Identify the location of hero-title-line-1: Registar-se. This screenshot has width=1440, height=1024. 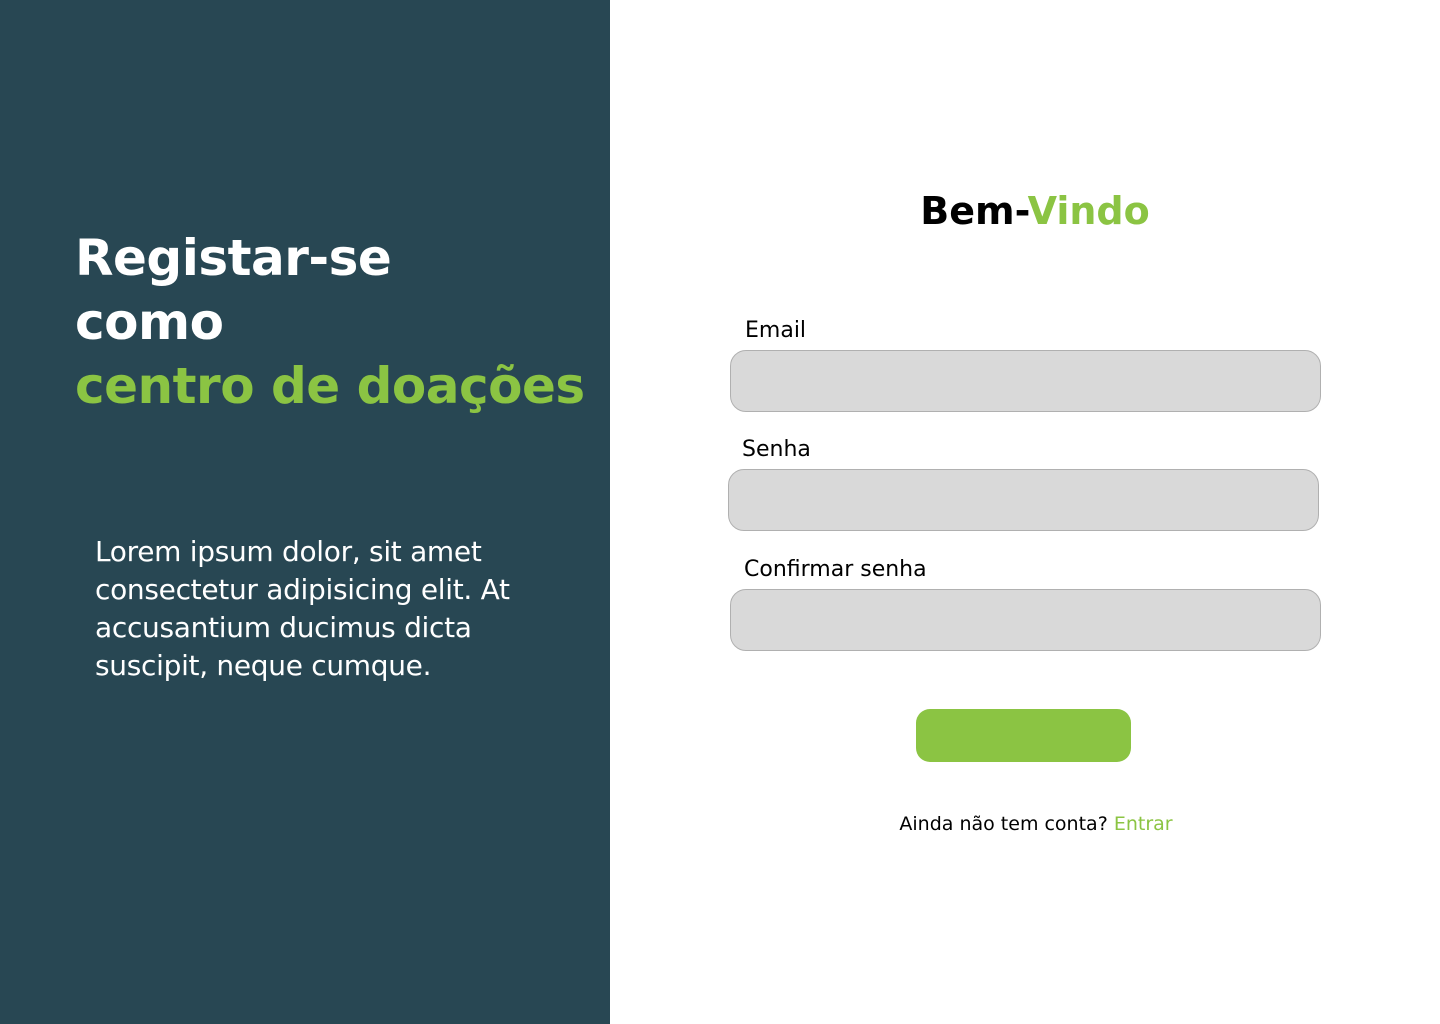
(233, 258).